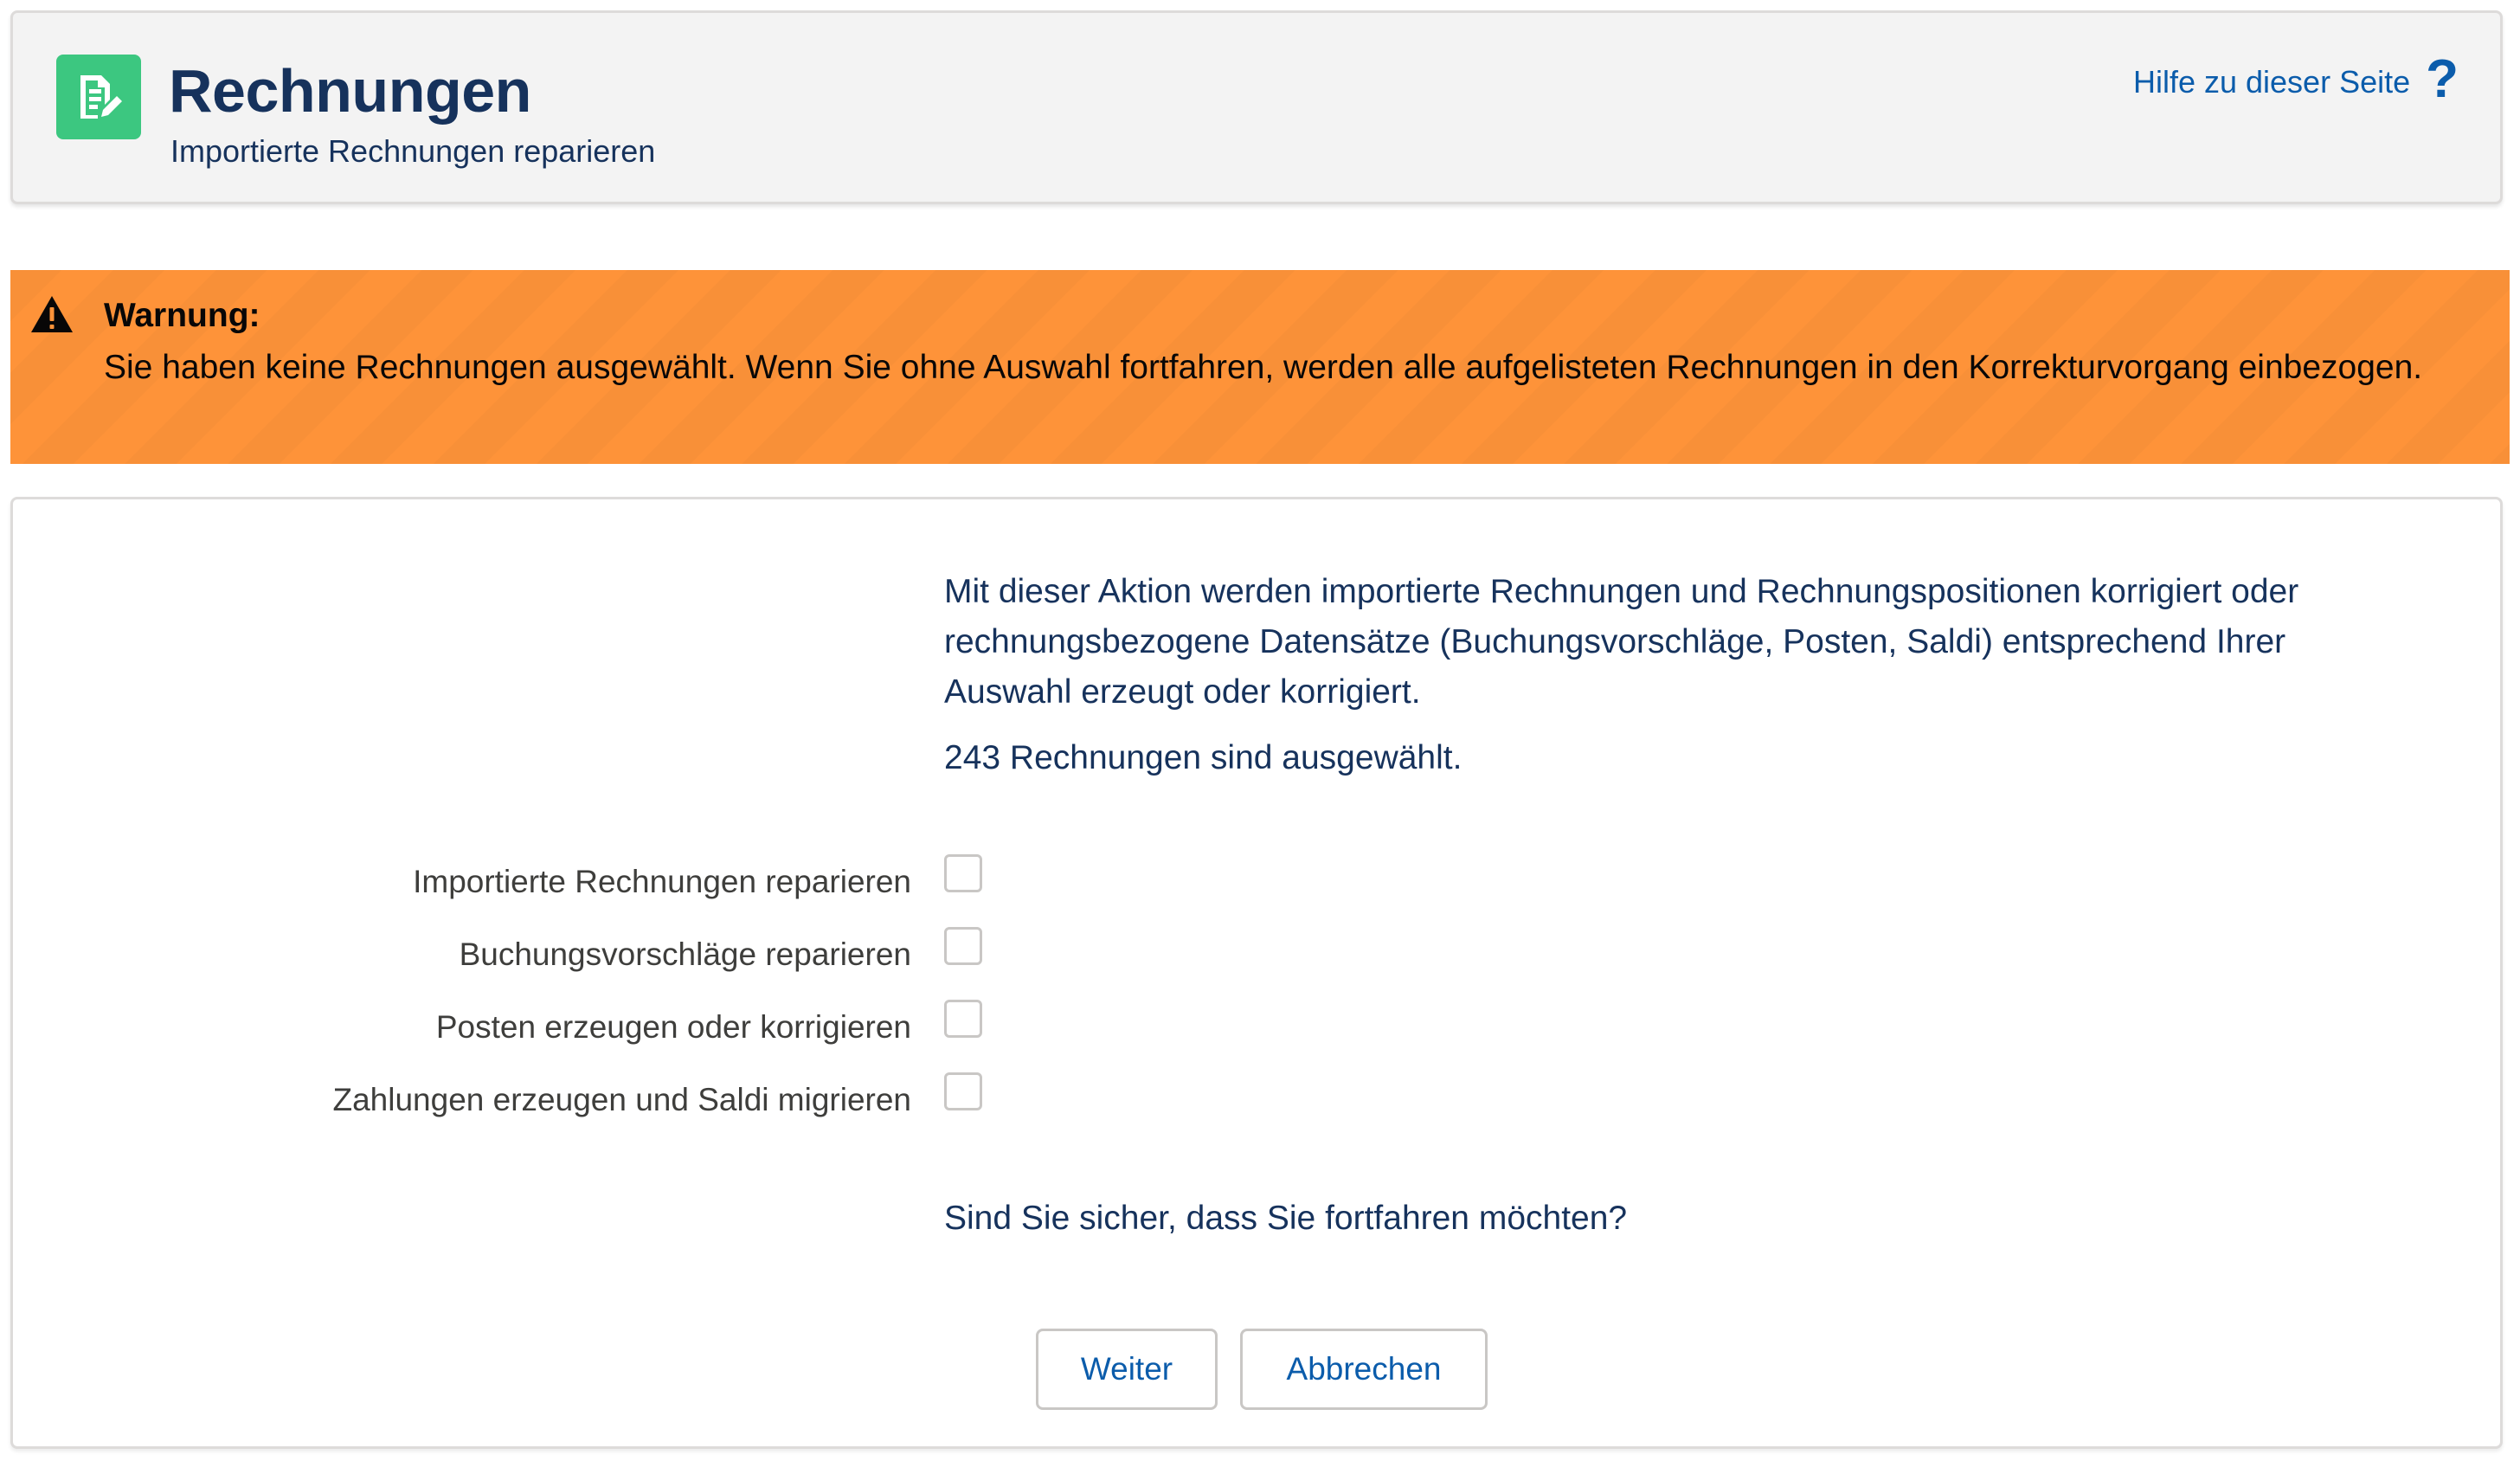 The width and height of the screenshot is (2520, 1461). I want to click on help-icon: ?, so click(2442, 80).